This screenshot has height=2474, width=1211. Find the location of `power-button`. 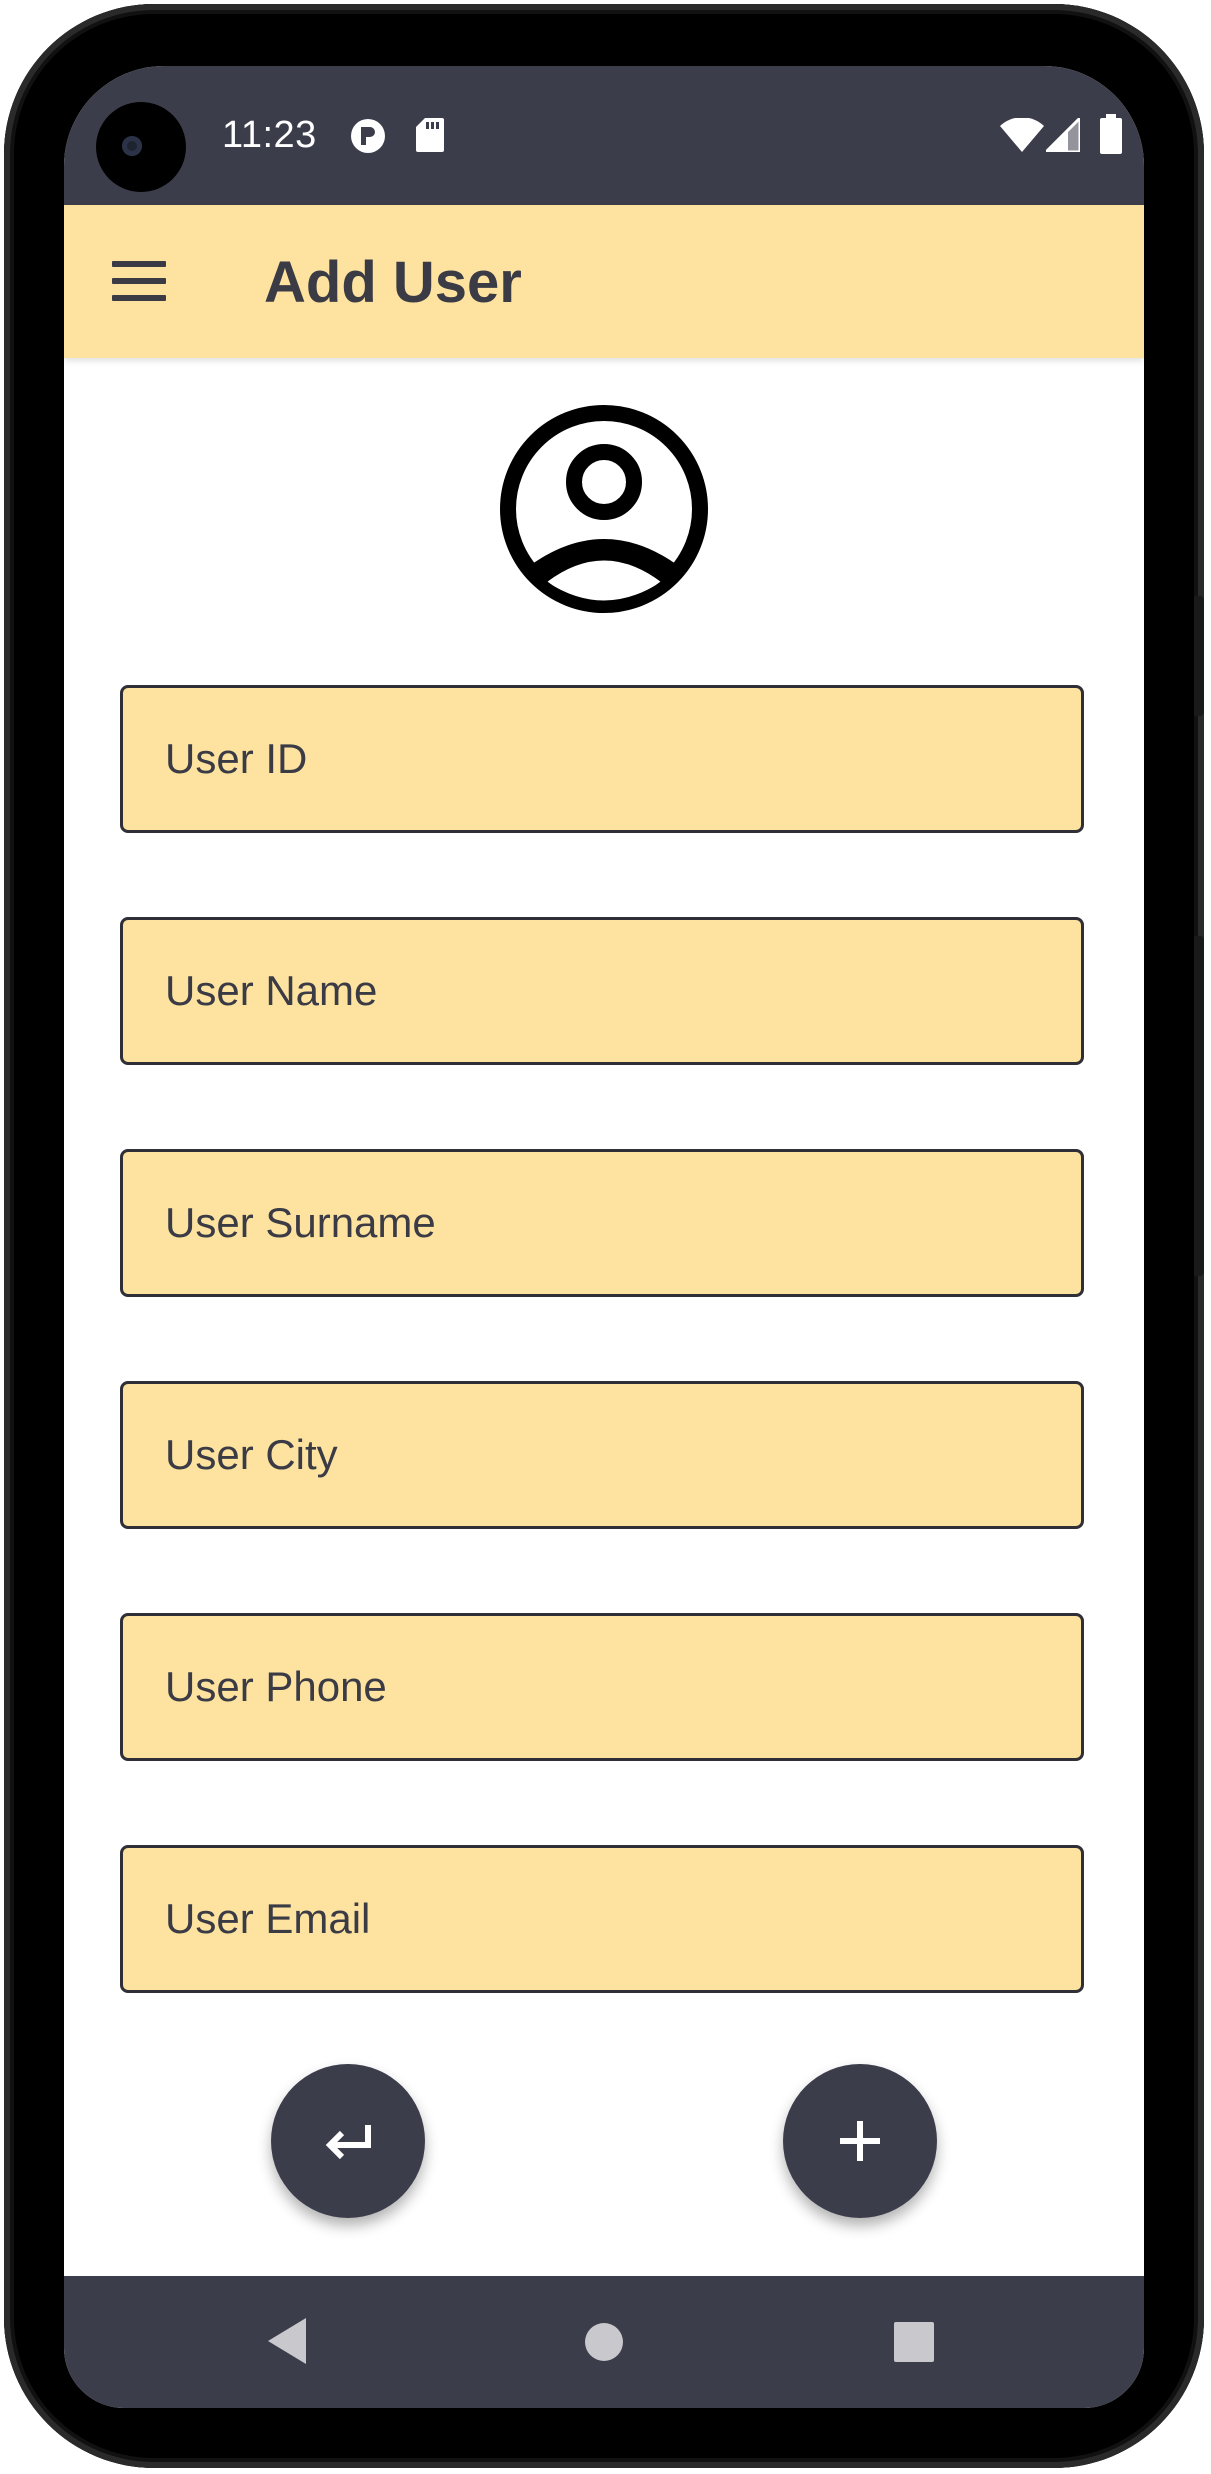

power-button is located at coordinates (1199, 656).